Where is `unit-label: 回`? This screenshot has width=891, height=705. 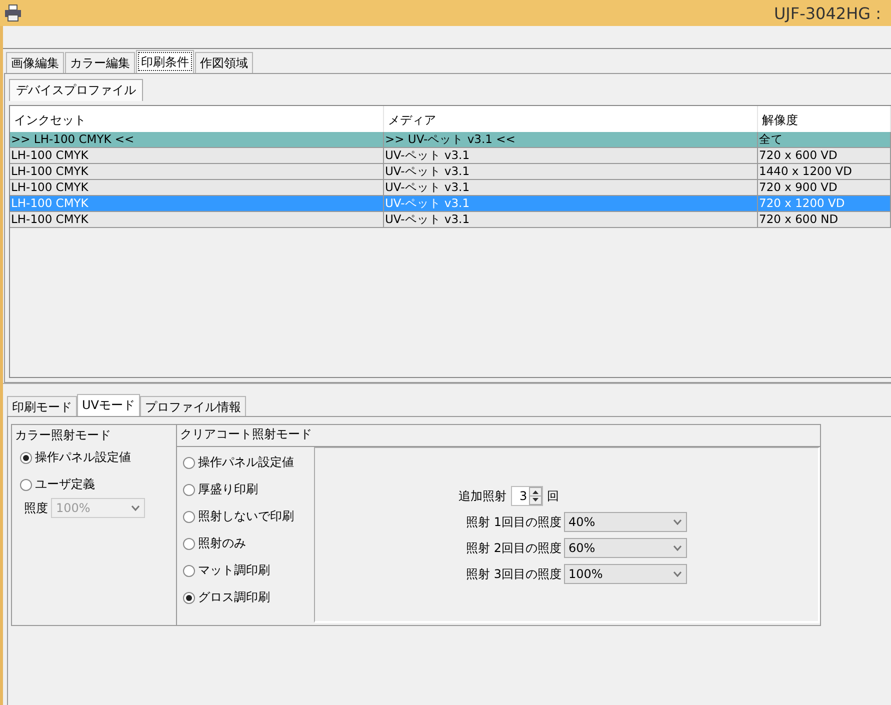 unit-label: 回 is located at coordinates (553, 496).